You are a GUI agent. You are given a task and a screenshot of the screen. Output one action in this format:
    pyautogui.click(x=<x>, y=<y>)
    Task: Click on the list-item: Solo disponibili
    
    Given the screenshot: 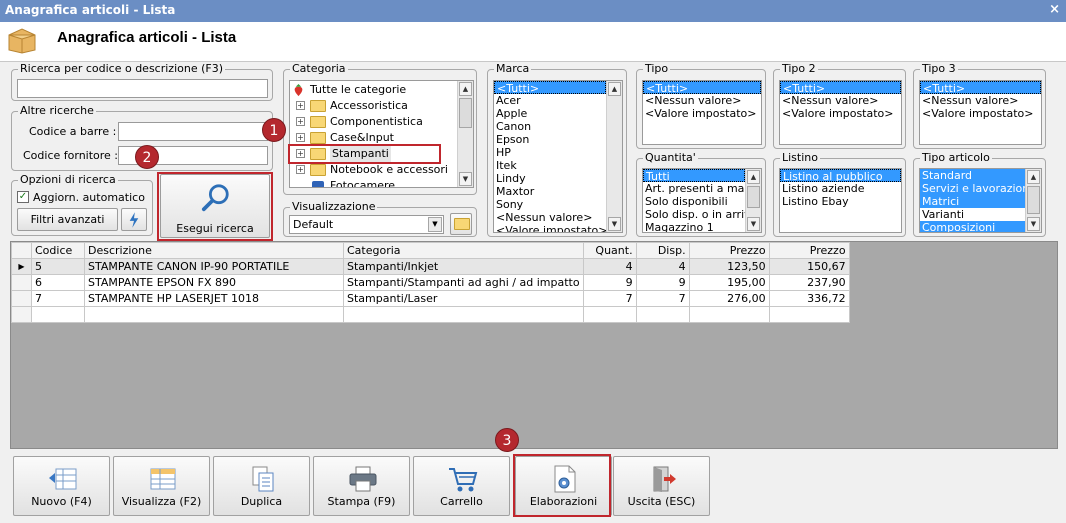 What is the action you would take?
    pyautogui.click(x=694, y=201)
    